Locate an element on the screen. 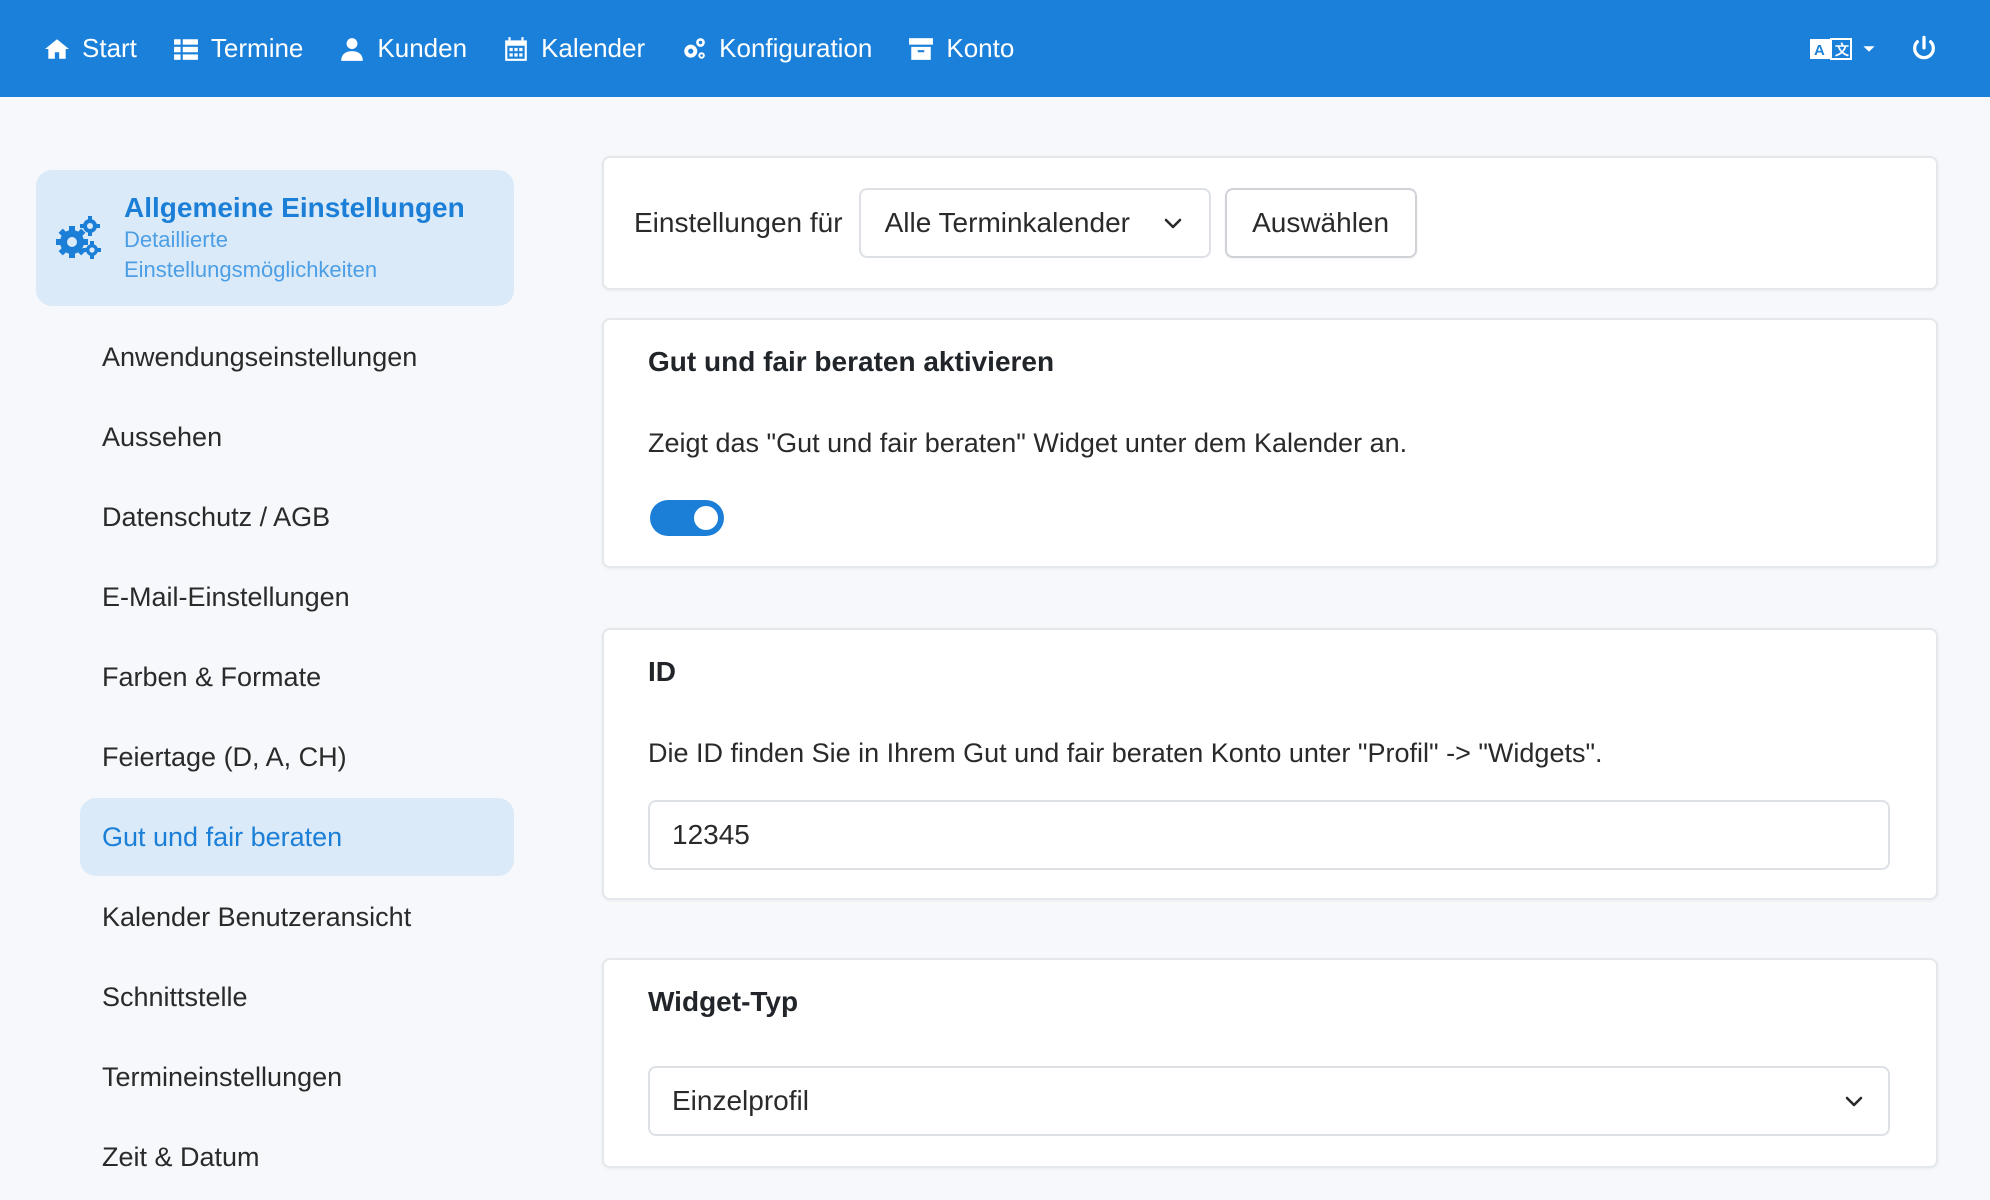 The height and width of the screenshot is (1200, 1990). svg-text: 文 is located at coordinates (1842, 50).